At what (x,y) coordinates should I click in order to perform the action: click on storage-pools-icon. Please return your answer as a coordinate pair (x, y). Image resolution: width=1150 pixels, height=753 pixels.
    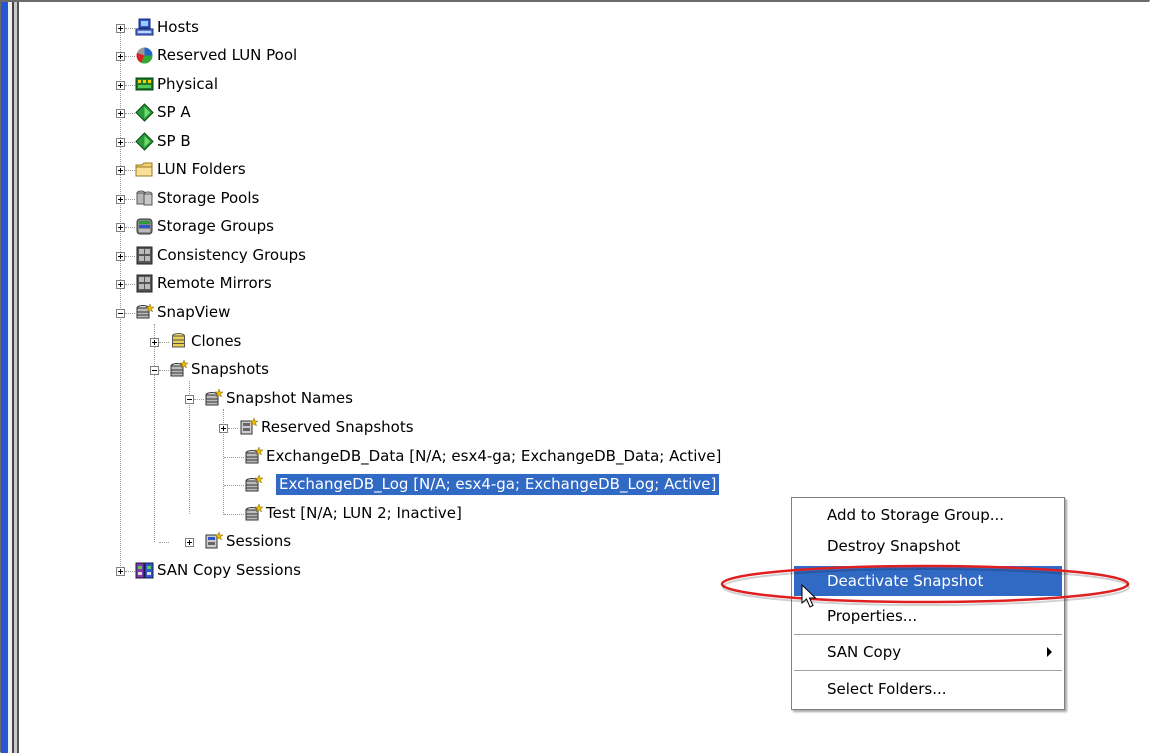
    Looking at the image, I should click on (144, 198).